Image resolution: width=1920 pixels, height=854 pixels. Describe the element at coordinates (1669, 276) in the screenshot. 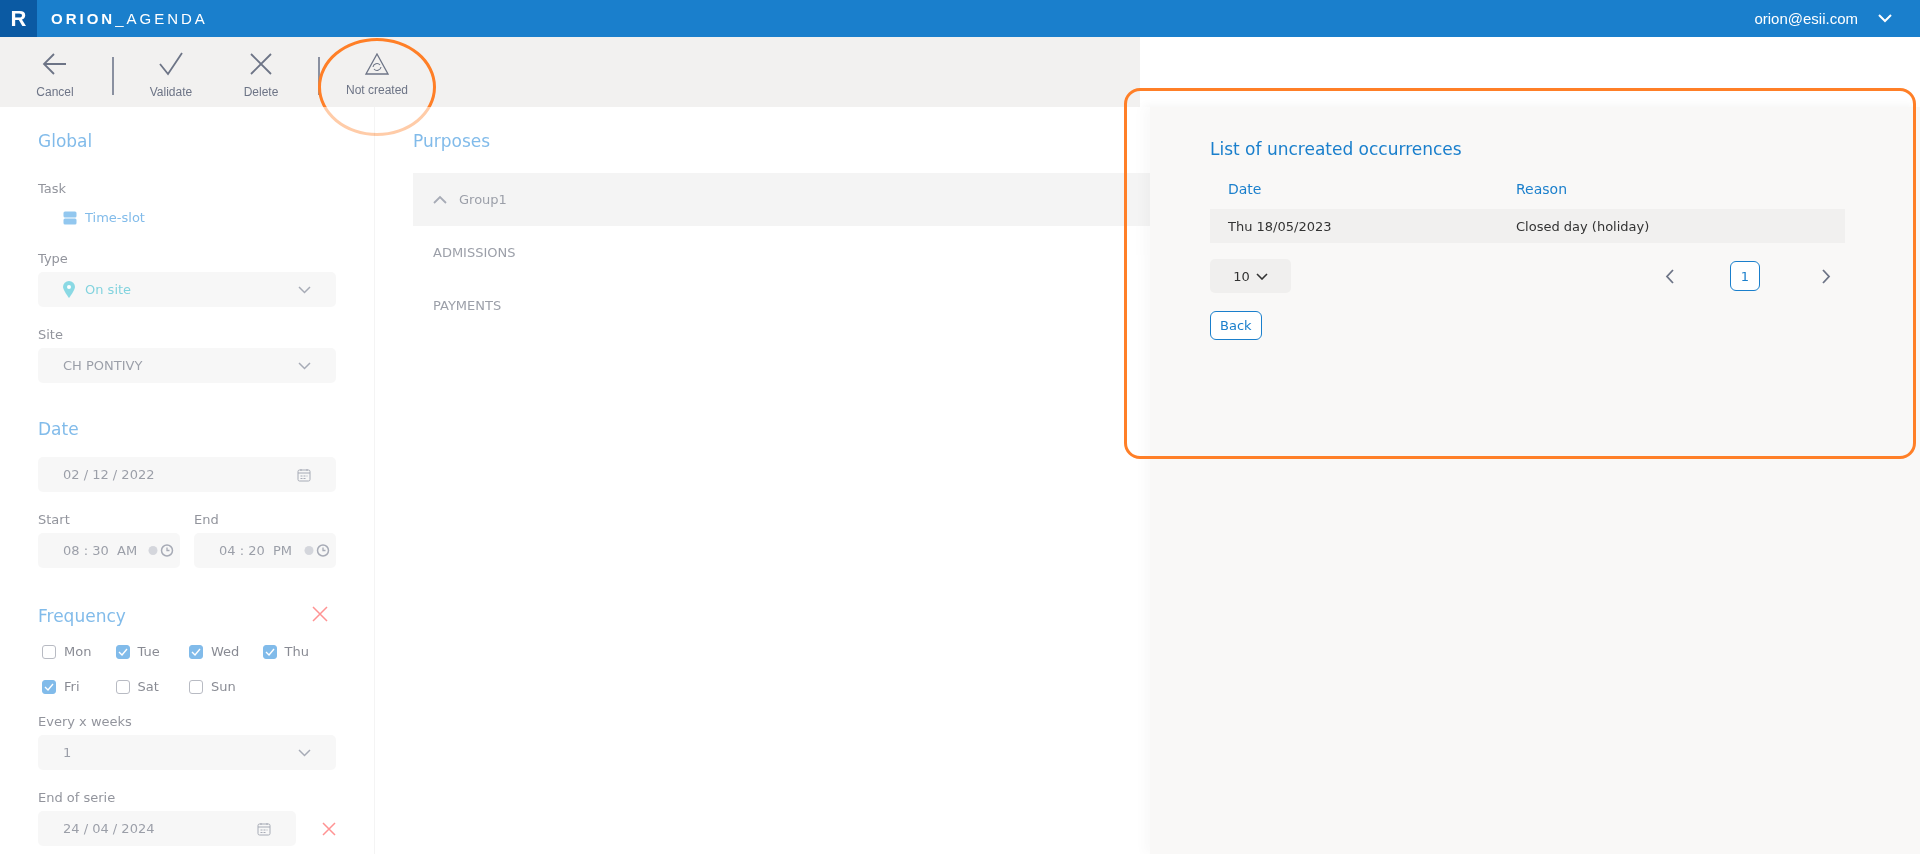

I see `chevron-left-icon` at that location.